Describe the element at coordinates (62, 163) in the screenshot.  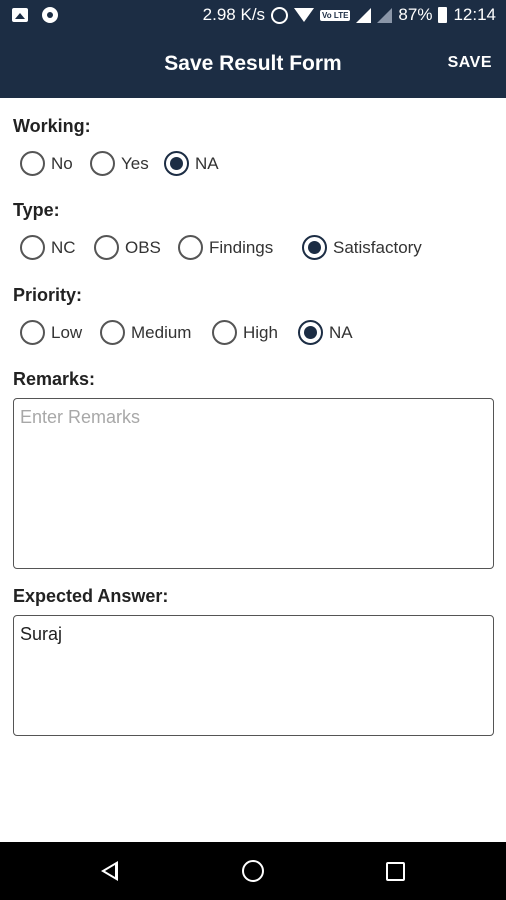
I see `radio-label: No` at that location.